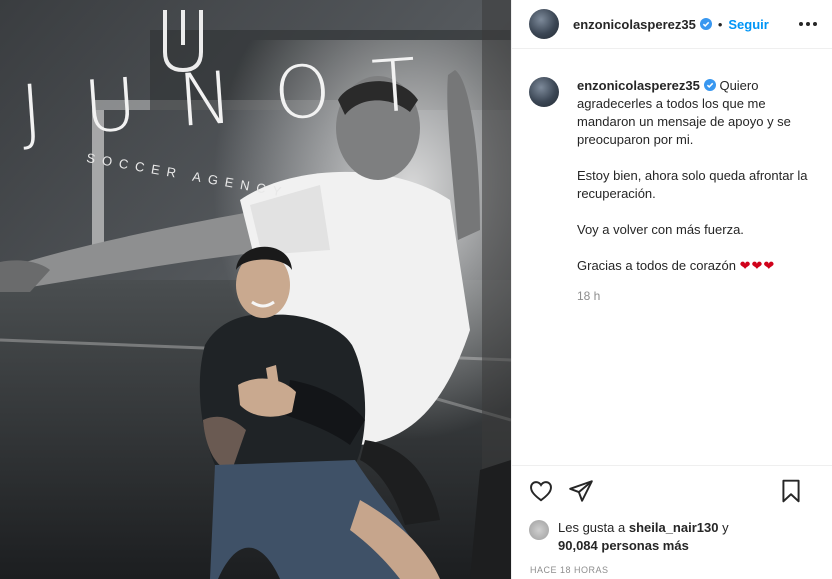 The width and height of the screenshot is (832, 579). What do you see at coordinates (696, 296) in the screenshot?
I see `caption-time: 18 h` at bounding box center [696, 296].